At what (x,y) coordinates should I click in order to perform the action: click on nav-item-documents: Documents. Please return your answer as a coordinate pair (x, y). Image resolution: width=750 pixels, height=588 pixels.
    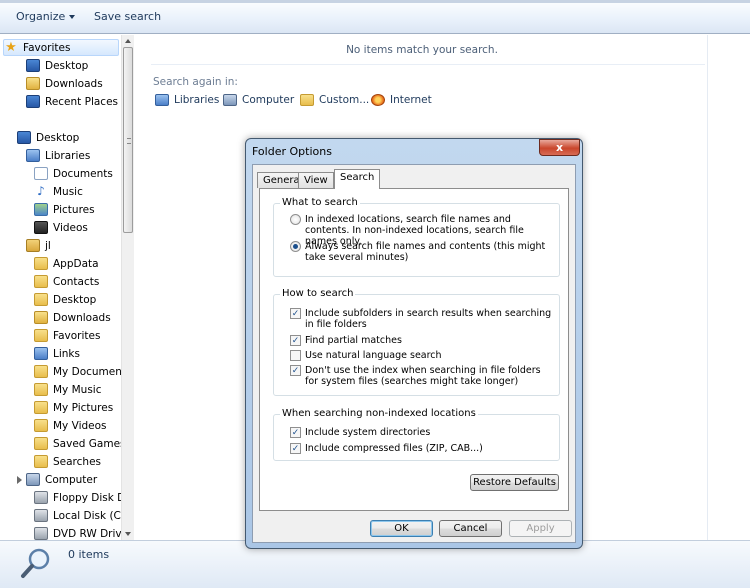
    Looking at the image, I should click on (73, 173).